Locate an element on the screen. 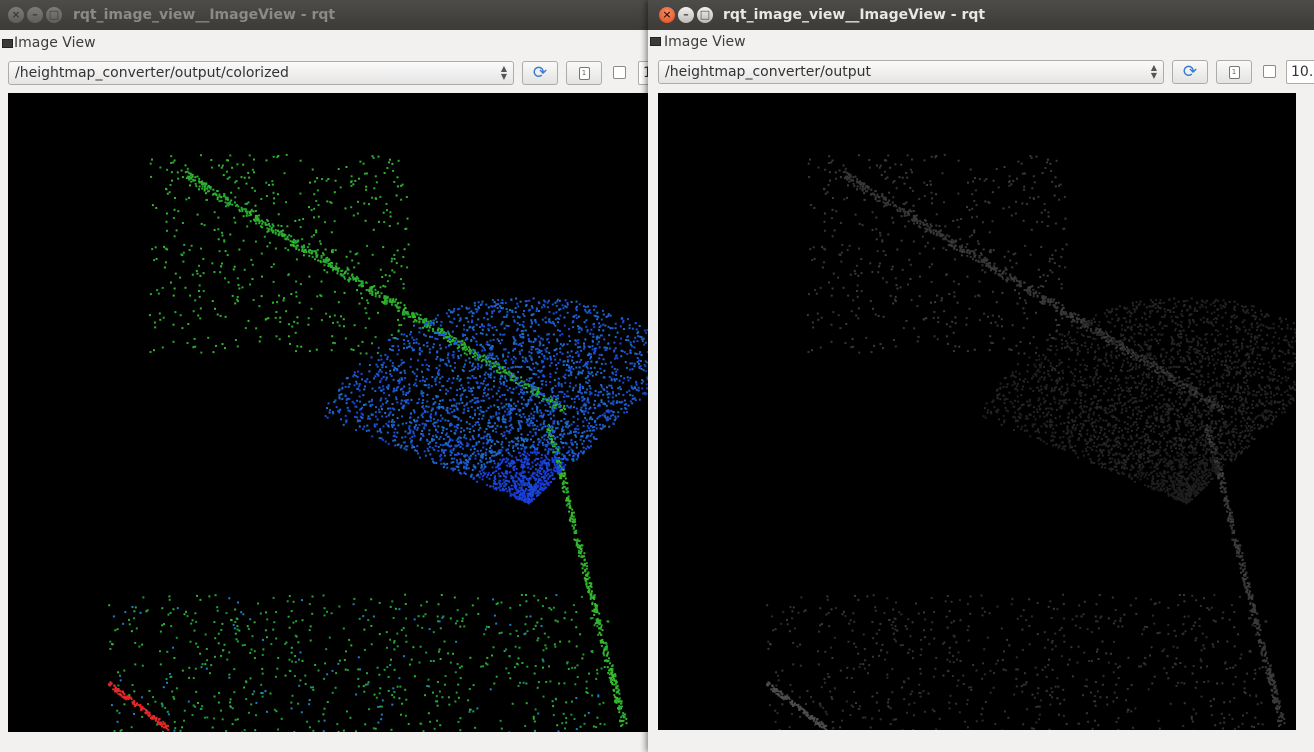 The height and width of the screenshot is (752, 1314). topic-select-value: /heightmap_converter/output/colorized is located at coordinates (152, 73).